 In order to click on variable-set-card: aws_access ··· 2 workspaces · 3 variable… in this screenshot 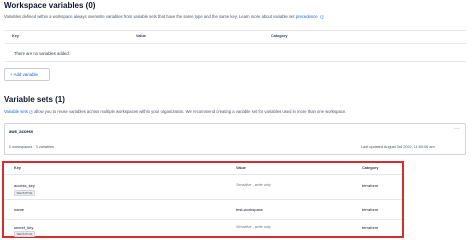, I will do `click(235, 139)`.